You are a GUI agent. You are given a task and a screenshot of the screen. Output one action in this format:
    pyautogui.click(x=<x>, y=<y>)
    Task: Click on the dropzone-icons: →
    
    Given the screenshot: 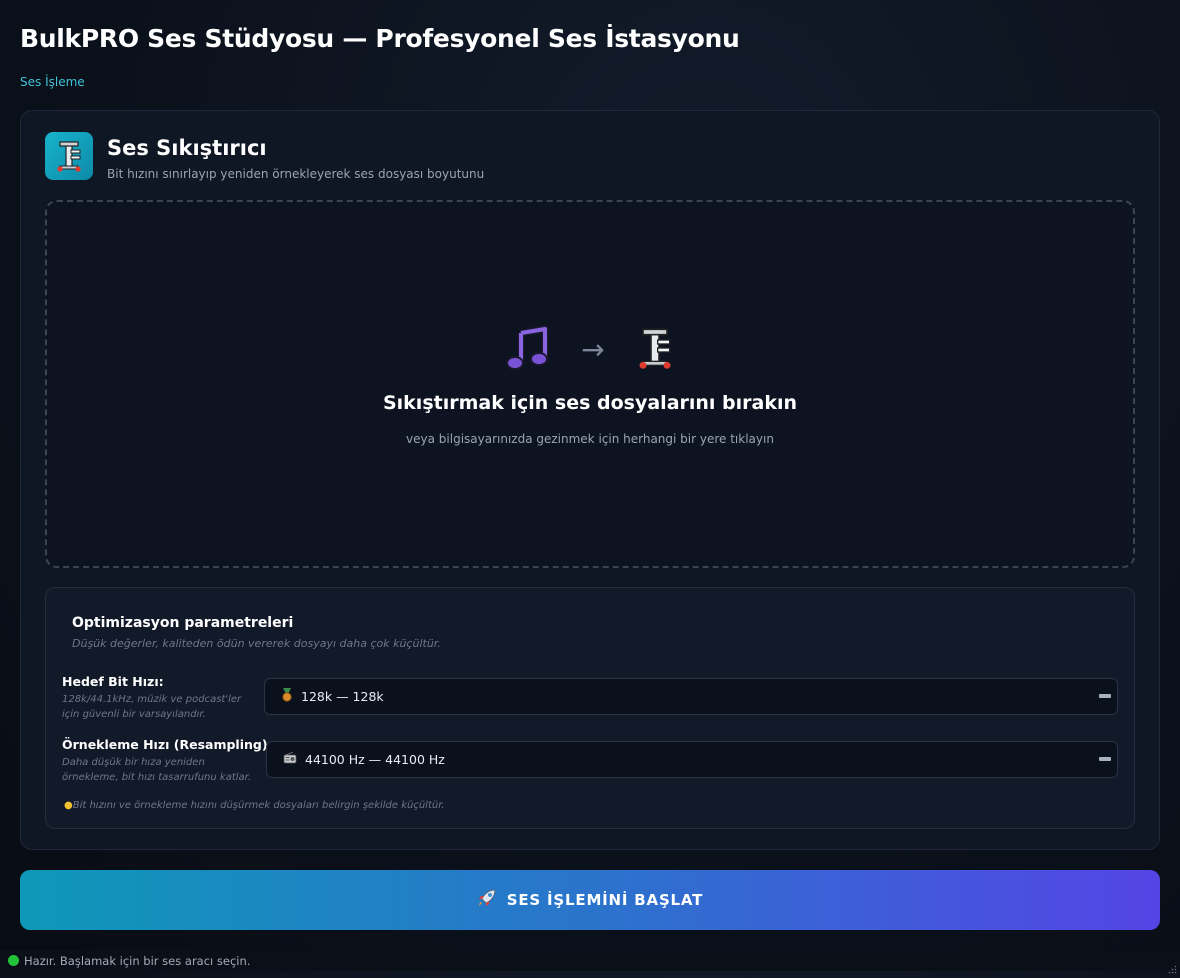 What is the action you would take?
    pyautogui.click(x=590, y=350)
    